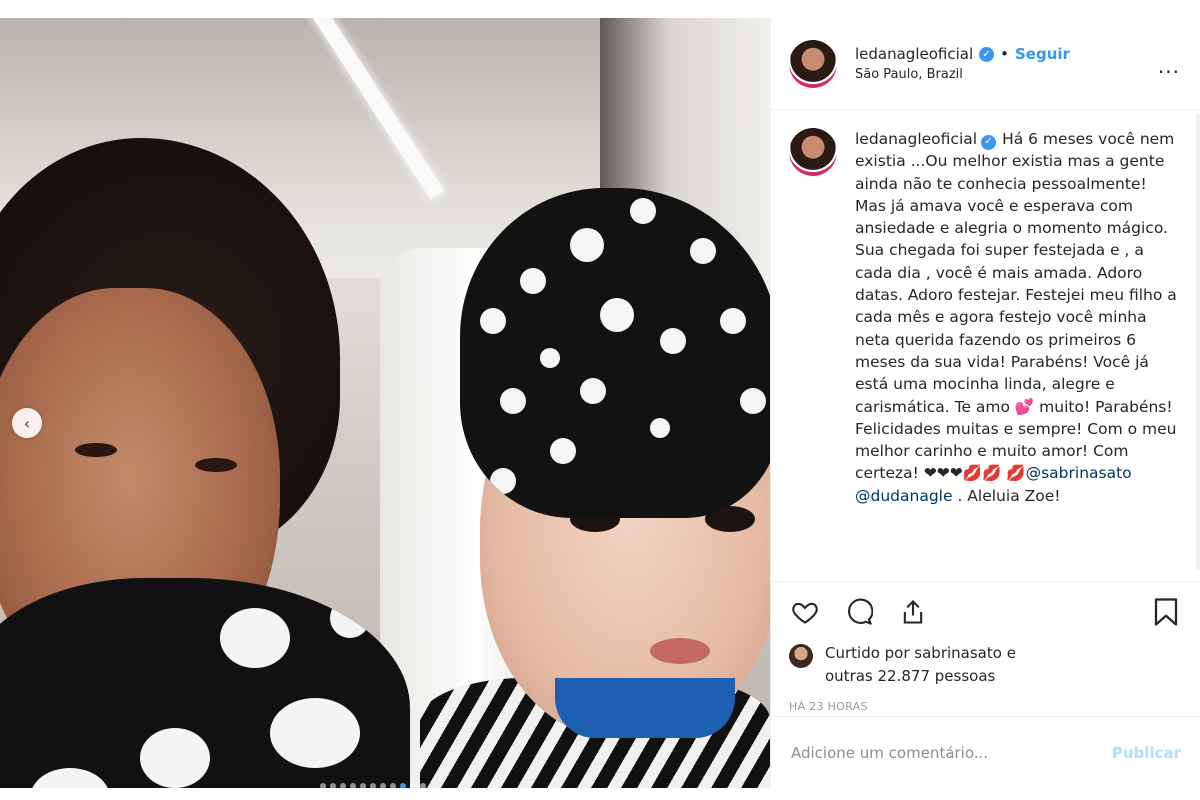  Describe the element at coordinates (1042, 54) in the screenshot. I see `follow-button: Seguir` at that location.